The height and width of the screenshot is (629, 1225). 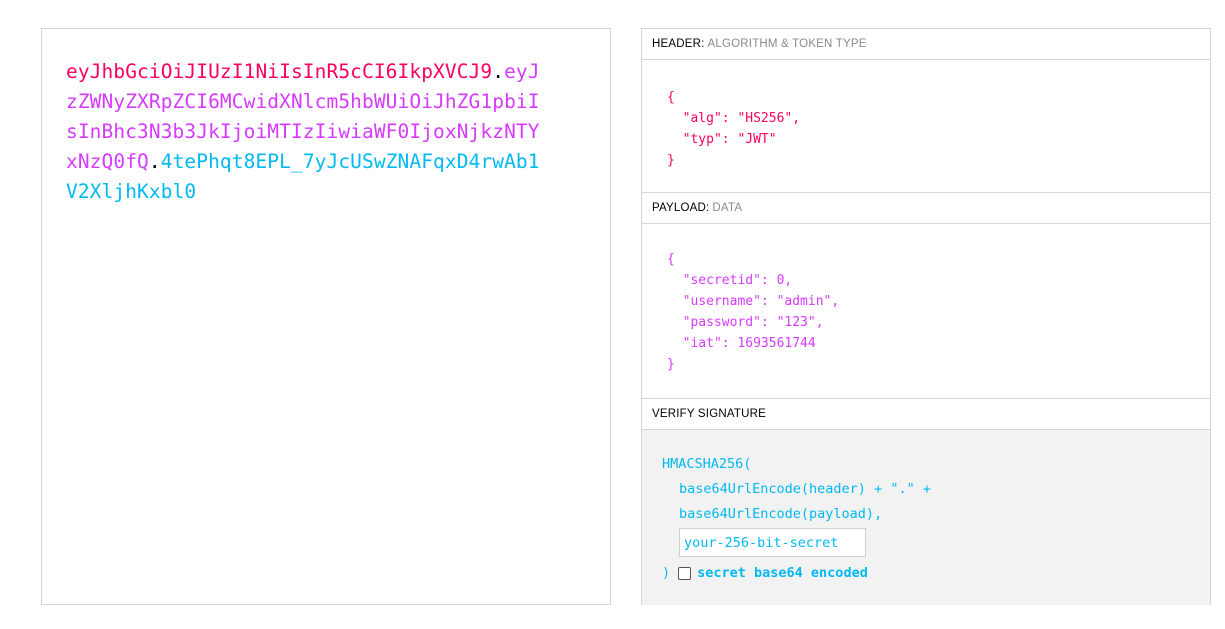 I want to click on header-json-line: }, so click(x=671, y=160).